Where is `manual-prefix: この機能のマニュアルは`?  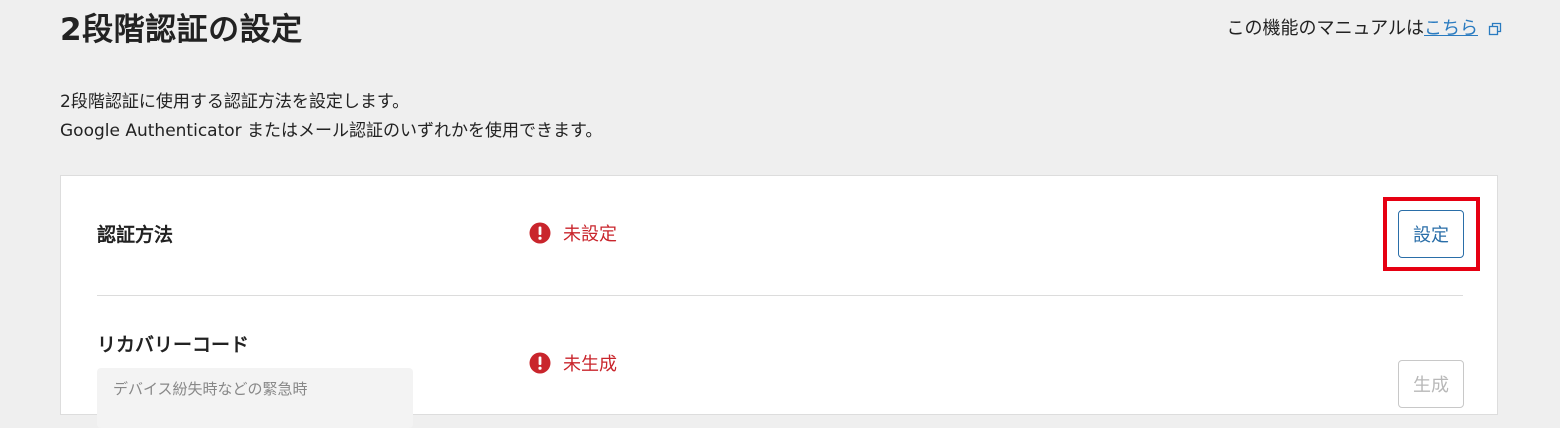 manual-prefix: この機能のマニュアルは is located at coordinates (1325, 28).